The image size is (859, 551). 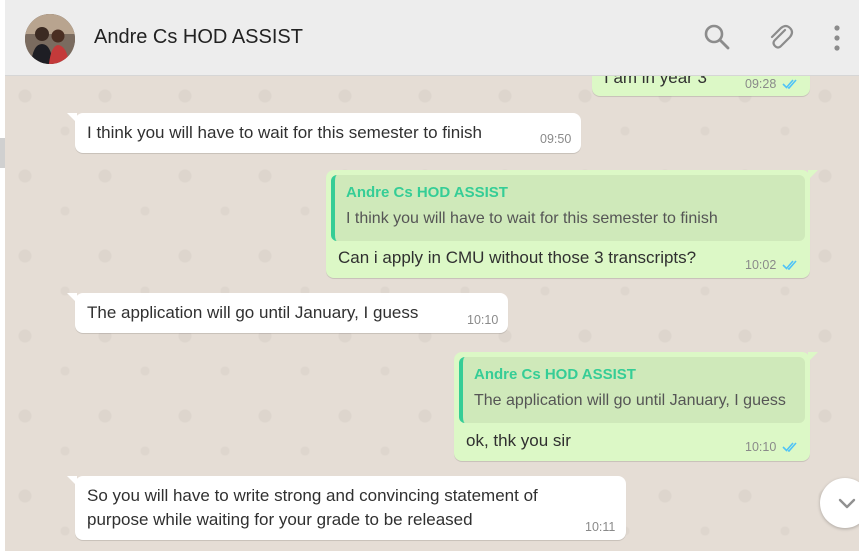 I want to click on message-time: 09:50, so click(x=556, y=139).